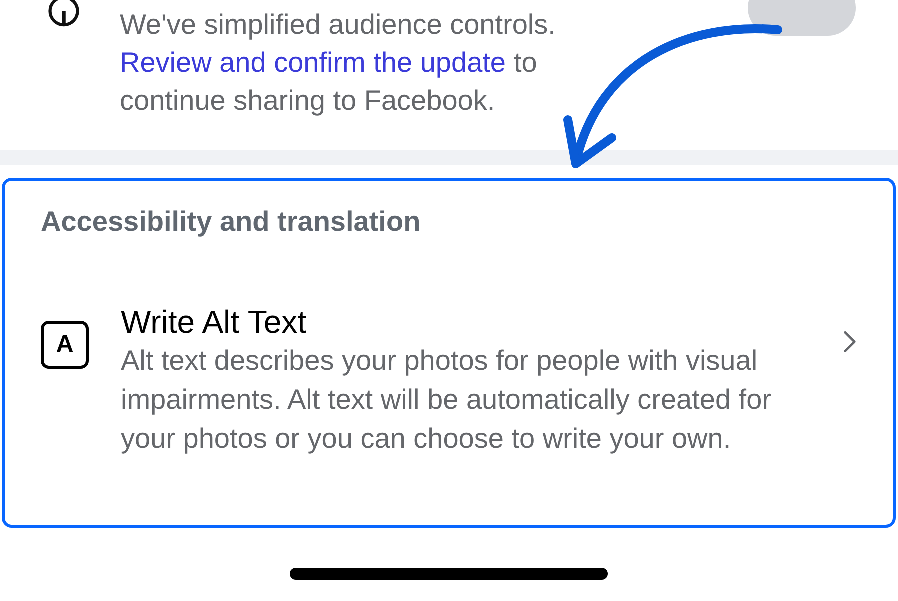 This screenshot has height=601, width=898. Describe the element at coordinates (308, 101) in the screenshot. I see `notice-text: continue sharing to Facebook.` at that location.